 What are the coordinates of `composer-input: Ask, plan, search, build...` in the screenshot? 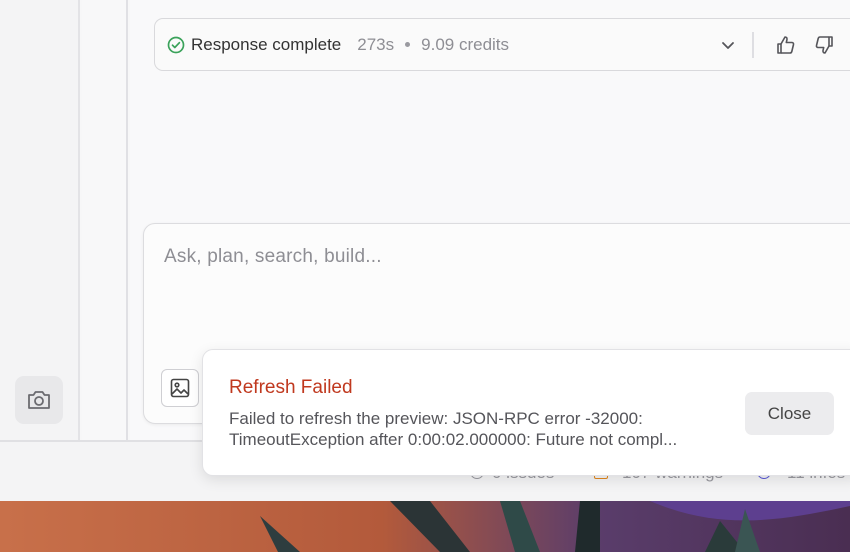 It's located at (273, 257).